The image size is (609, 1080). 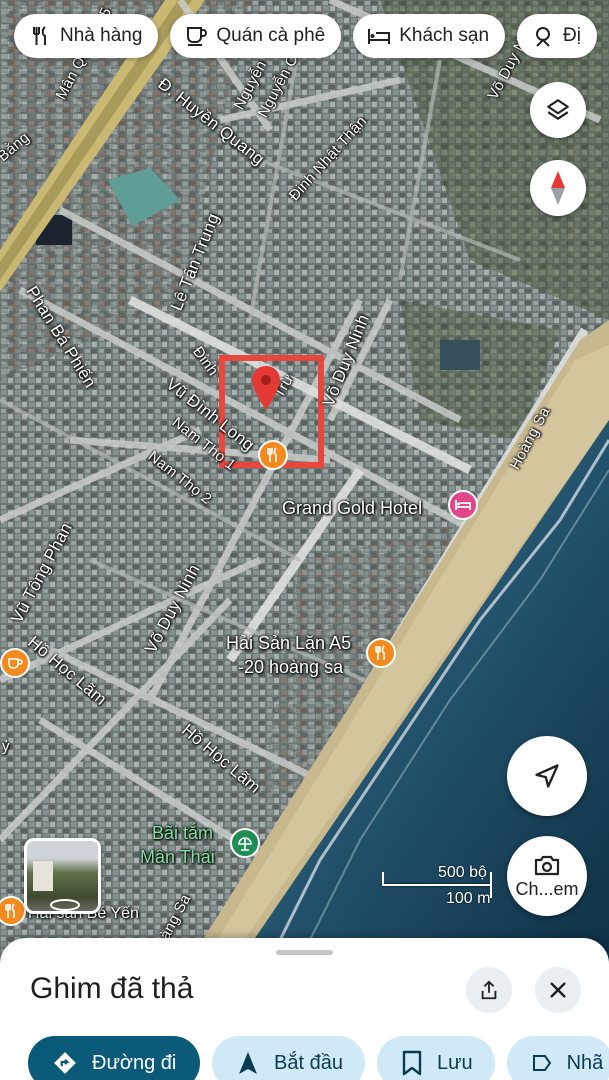 I want to click on chip-hotels: Khách sạn, so click(x=429, y=36).